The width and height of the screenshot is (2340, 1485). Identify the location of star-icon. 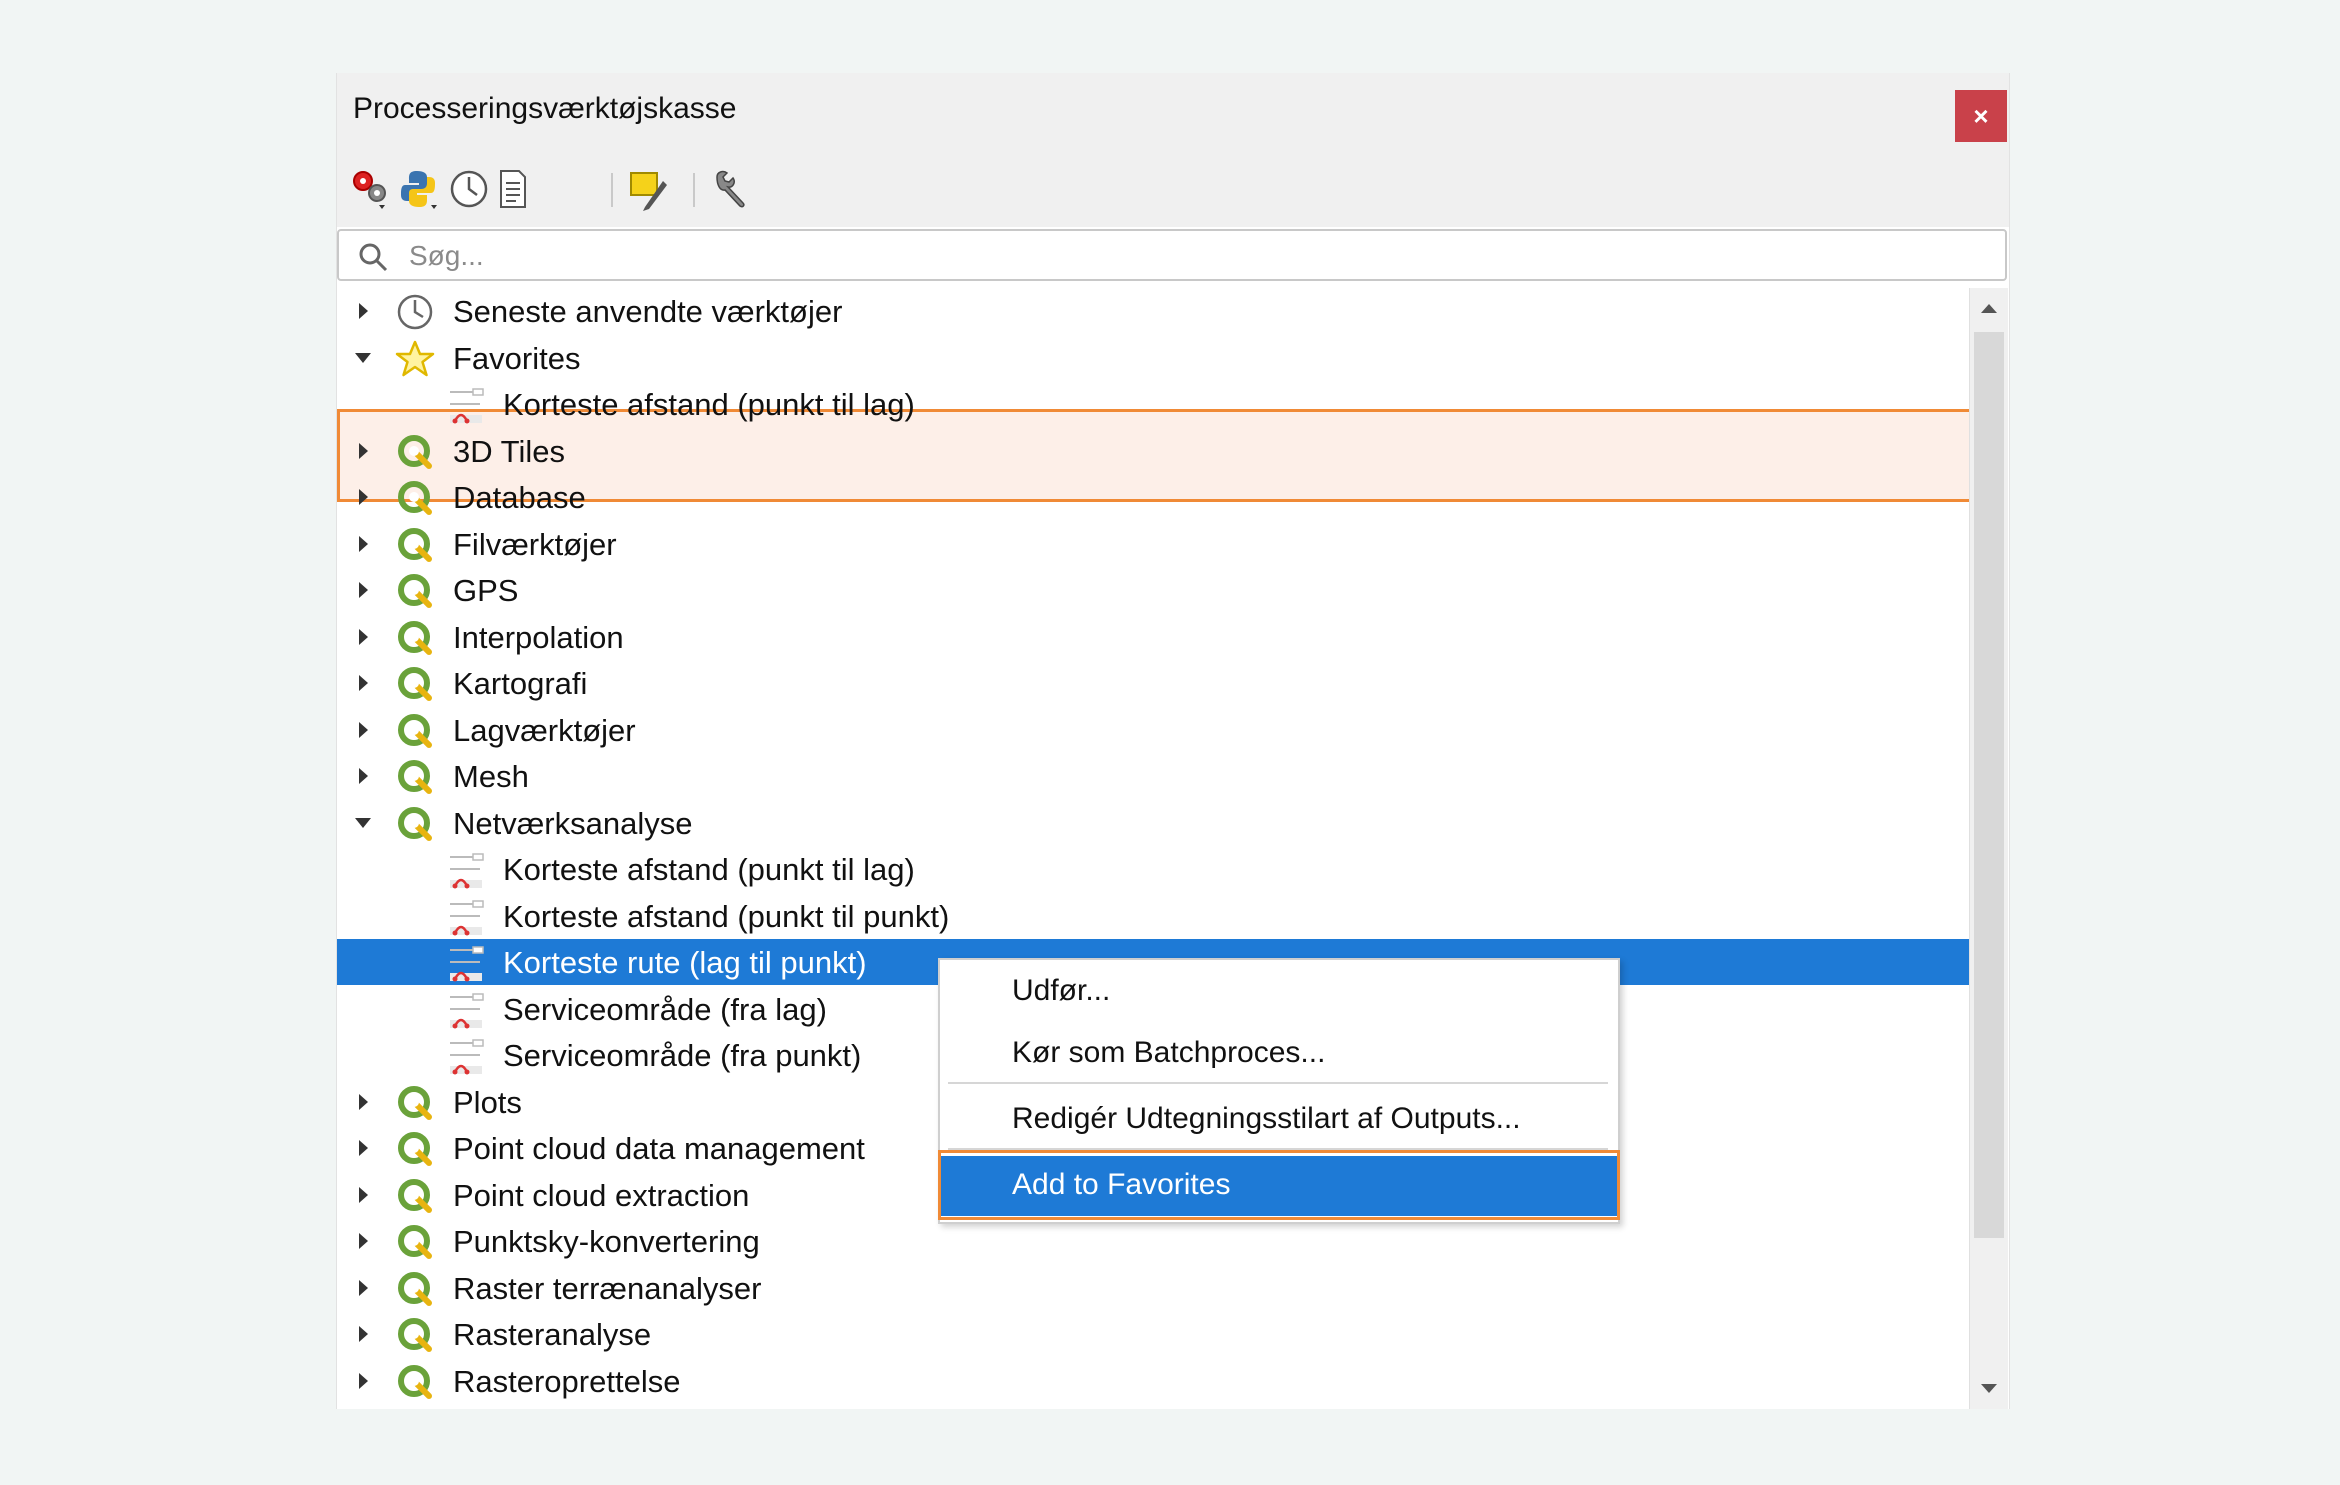
(415, 359).